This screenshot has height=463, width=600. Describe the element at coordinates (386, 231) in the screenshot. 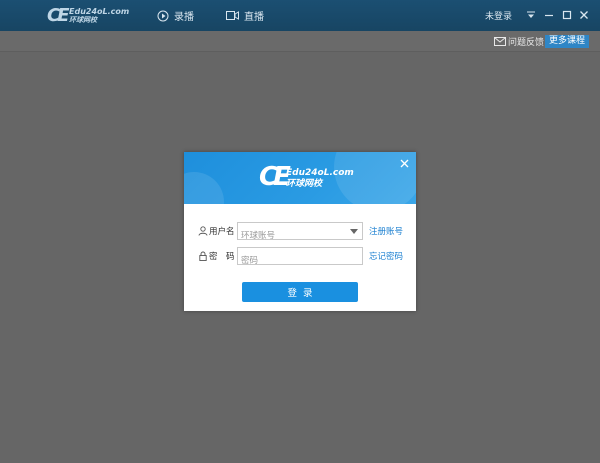

I see `register-link: 注册账号` at that location.